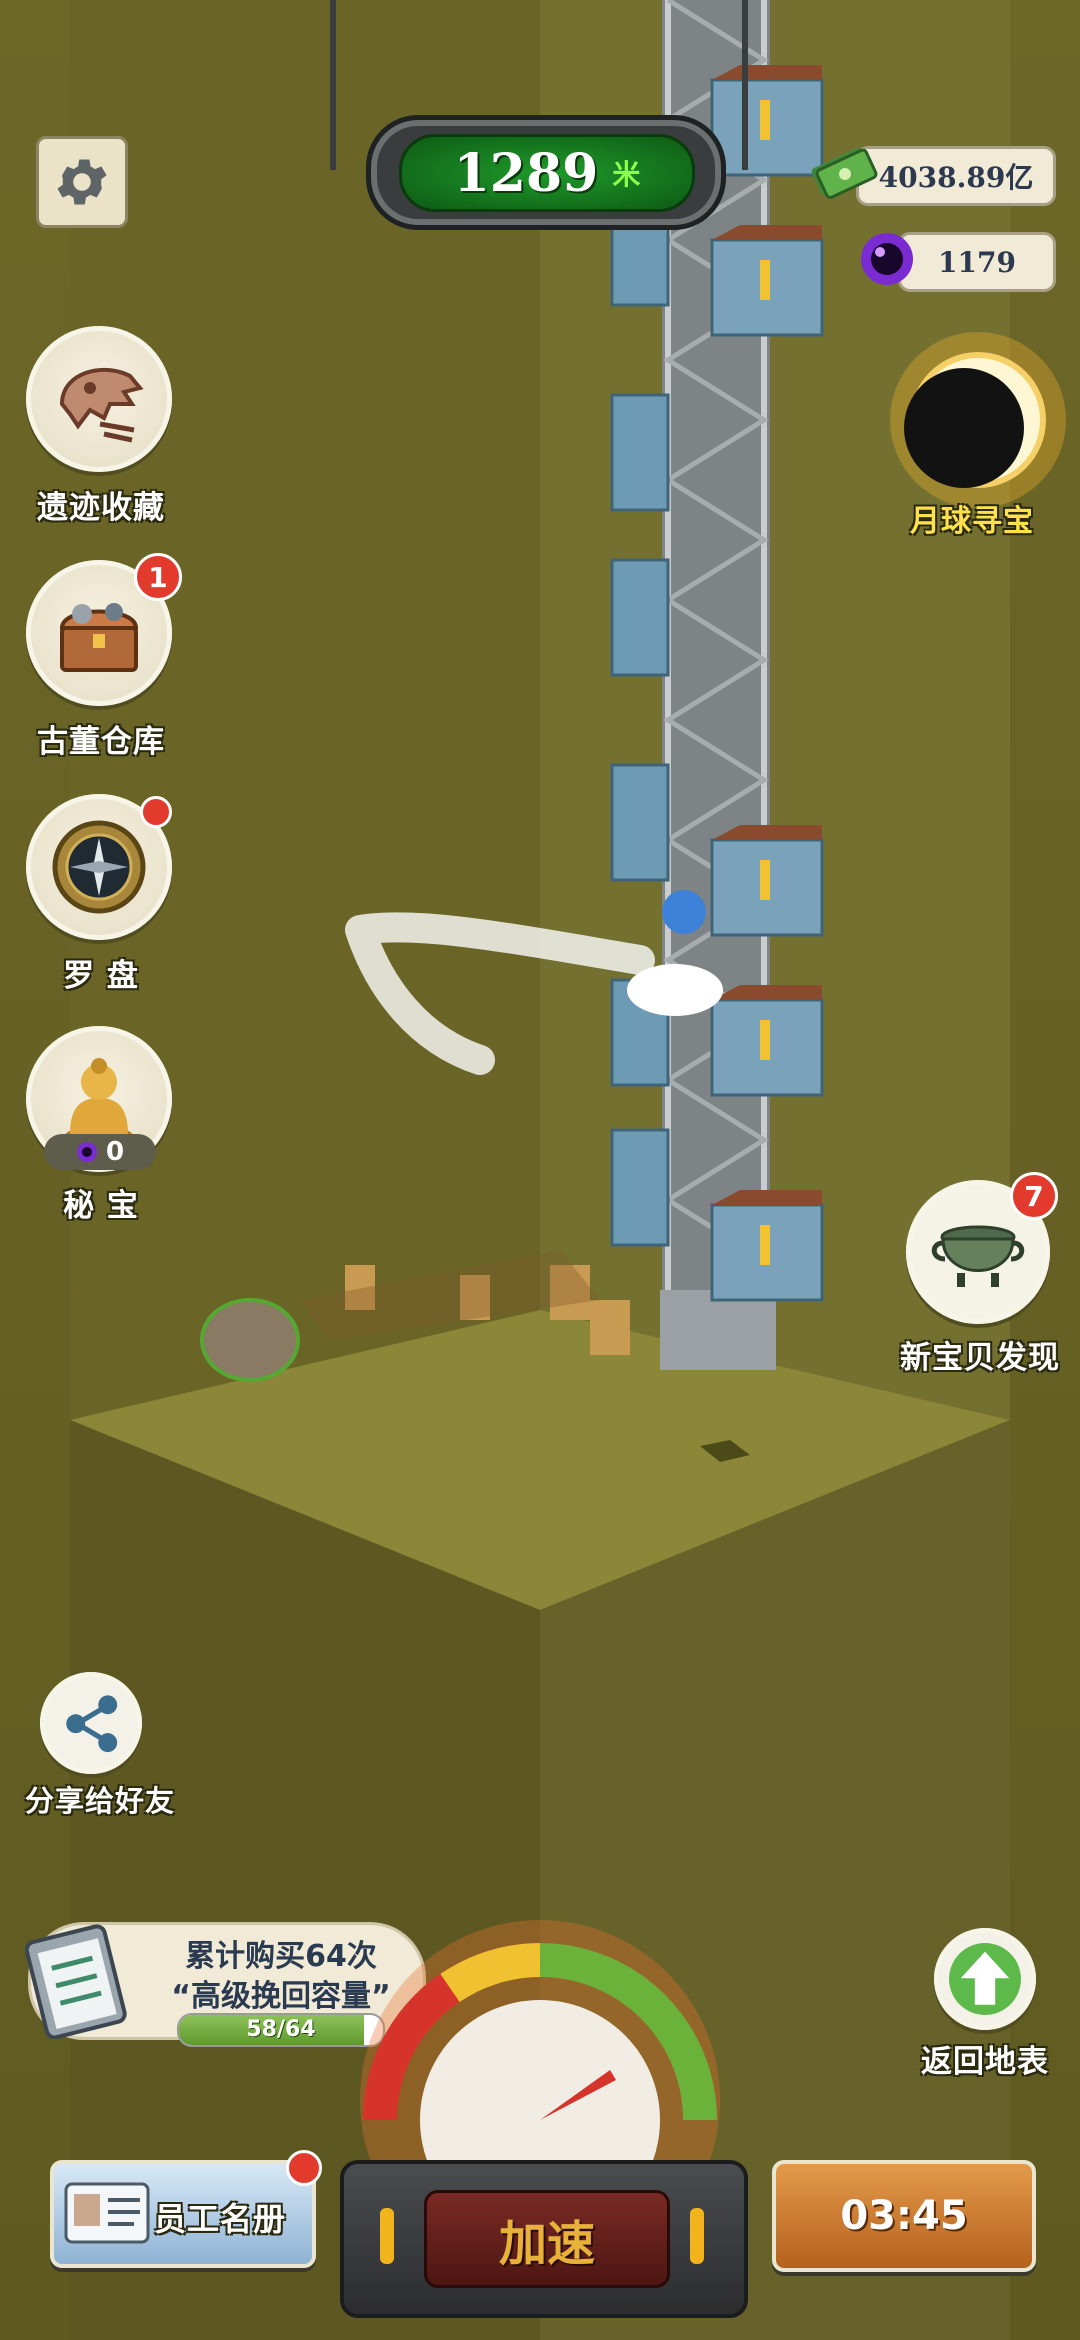 The width and height of the screenshot is (1080, 2340). I want to click on right-warning-light, so click(697, 2236).